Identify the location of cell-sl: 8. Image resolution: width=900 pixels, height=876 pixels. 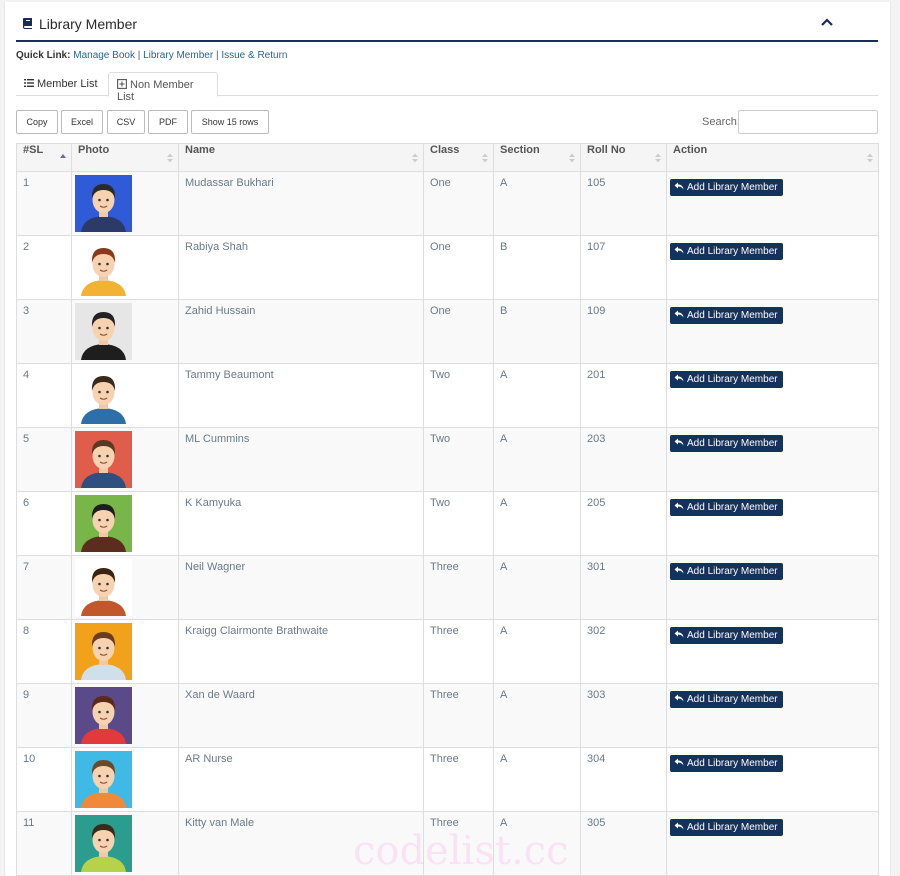
(44, 651).